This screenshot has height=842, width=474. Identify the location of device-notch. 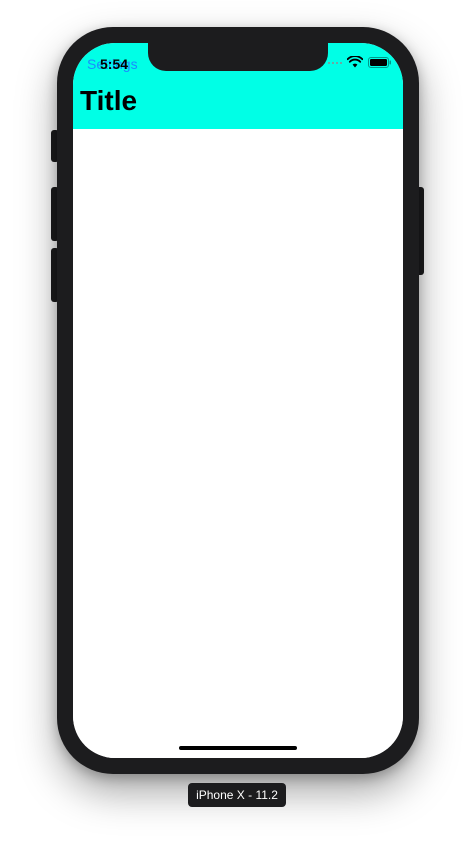
(238, 57).